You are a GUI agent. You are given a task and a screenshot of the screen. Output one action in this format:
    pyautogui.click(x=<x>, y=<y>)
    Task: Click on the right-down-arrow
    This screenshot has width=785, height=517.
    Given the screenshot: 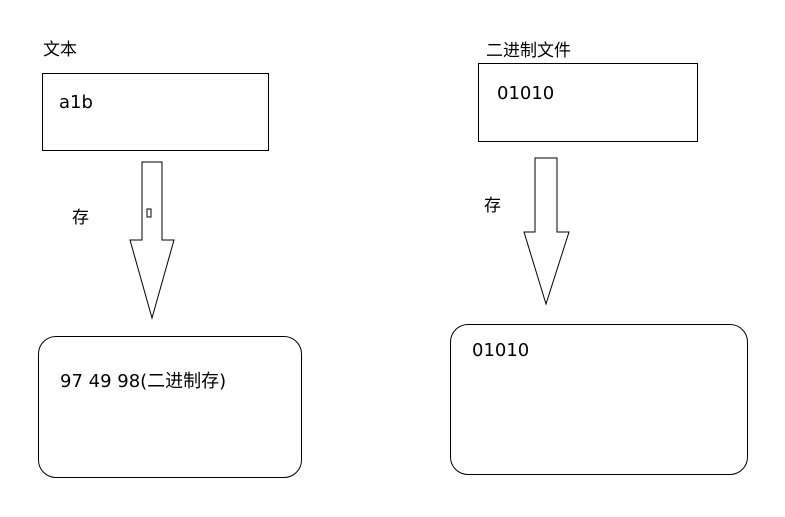 What is the action you would take?
    pyautogui.click(x=546, y=231)
    